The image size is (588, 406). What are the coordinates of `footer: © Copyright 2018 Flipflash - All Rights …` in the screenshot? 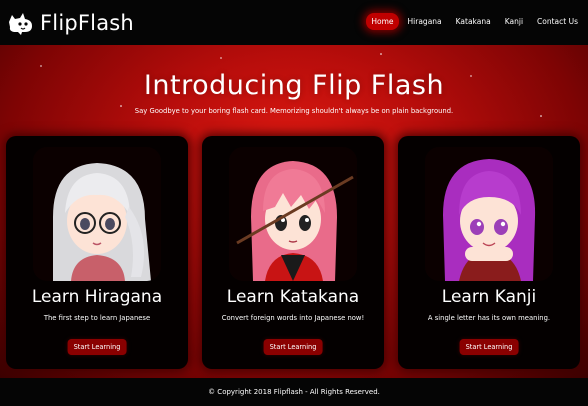 It's located at (294, 392).